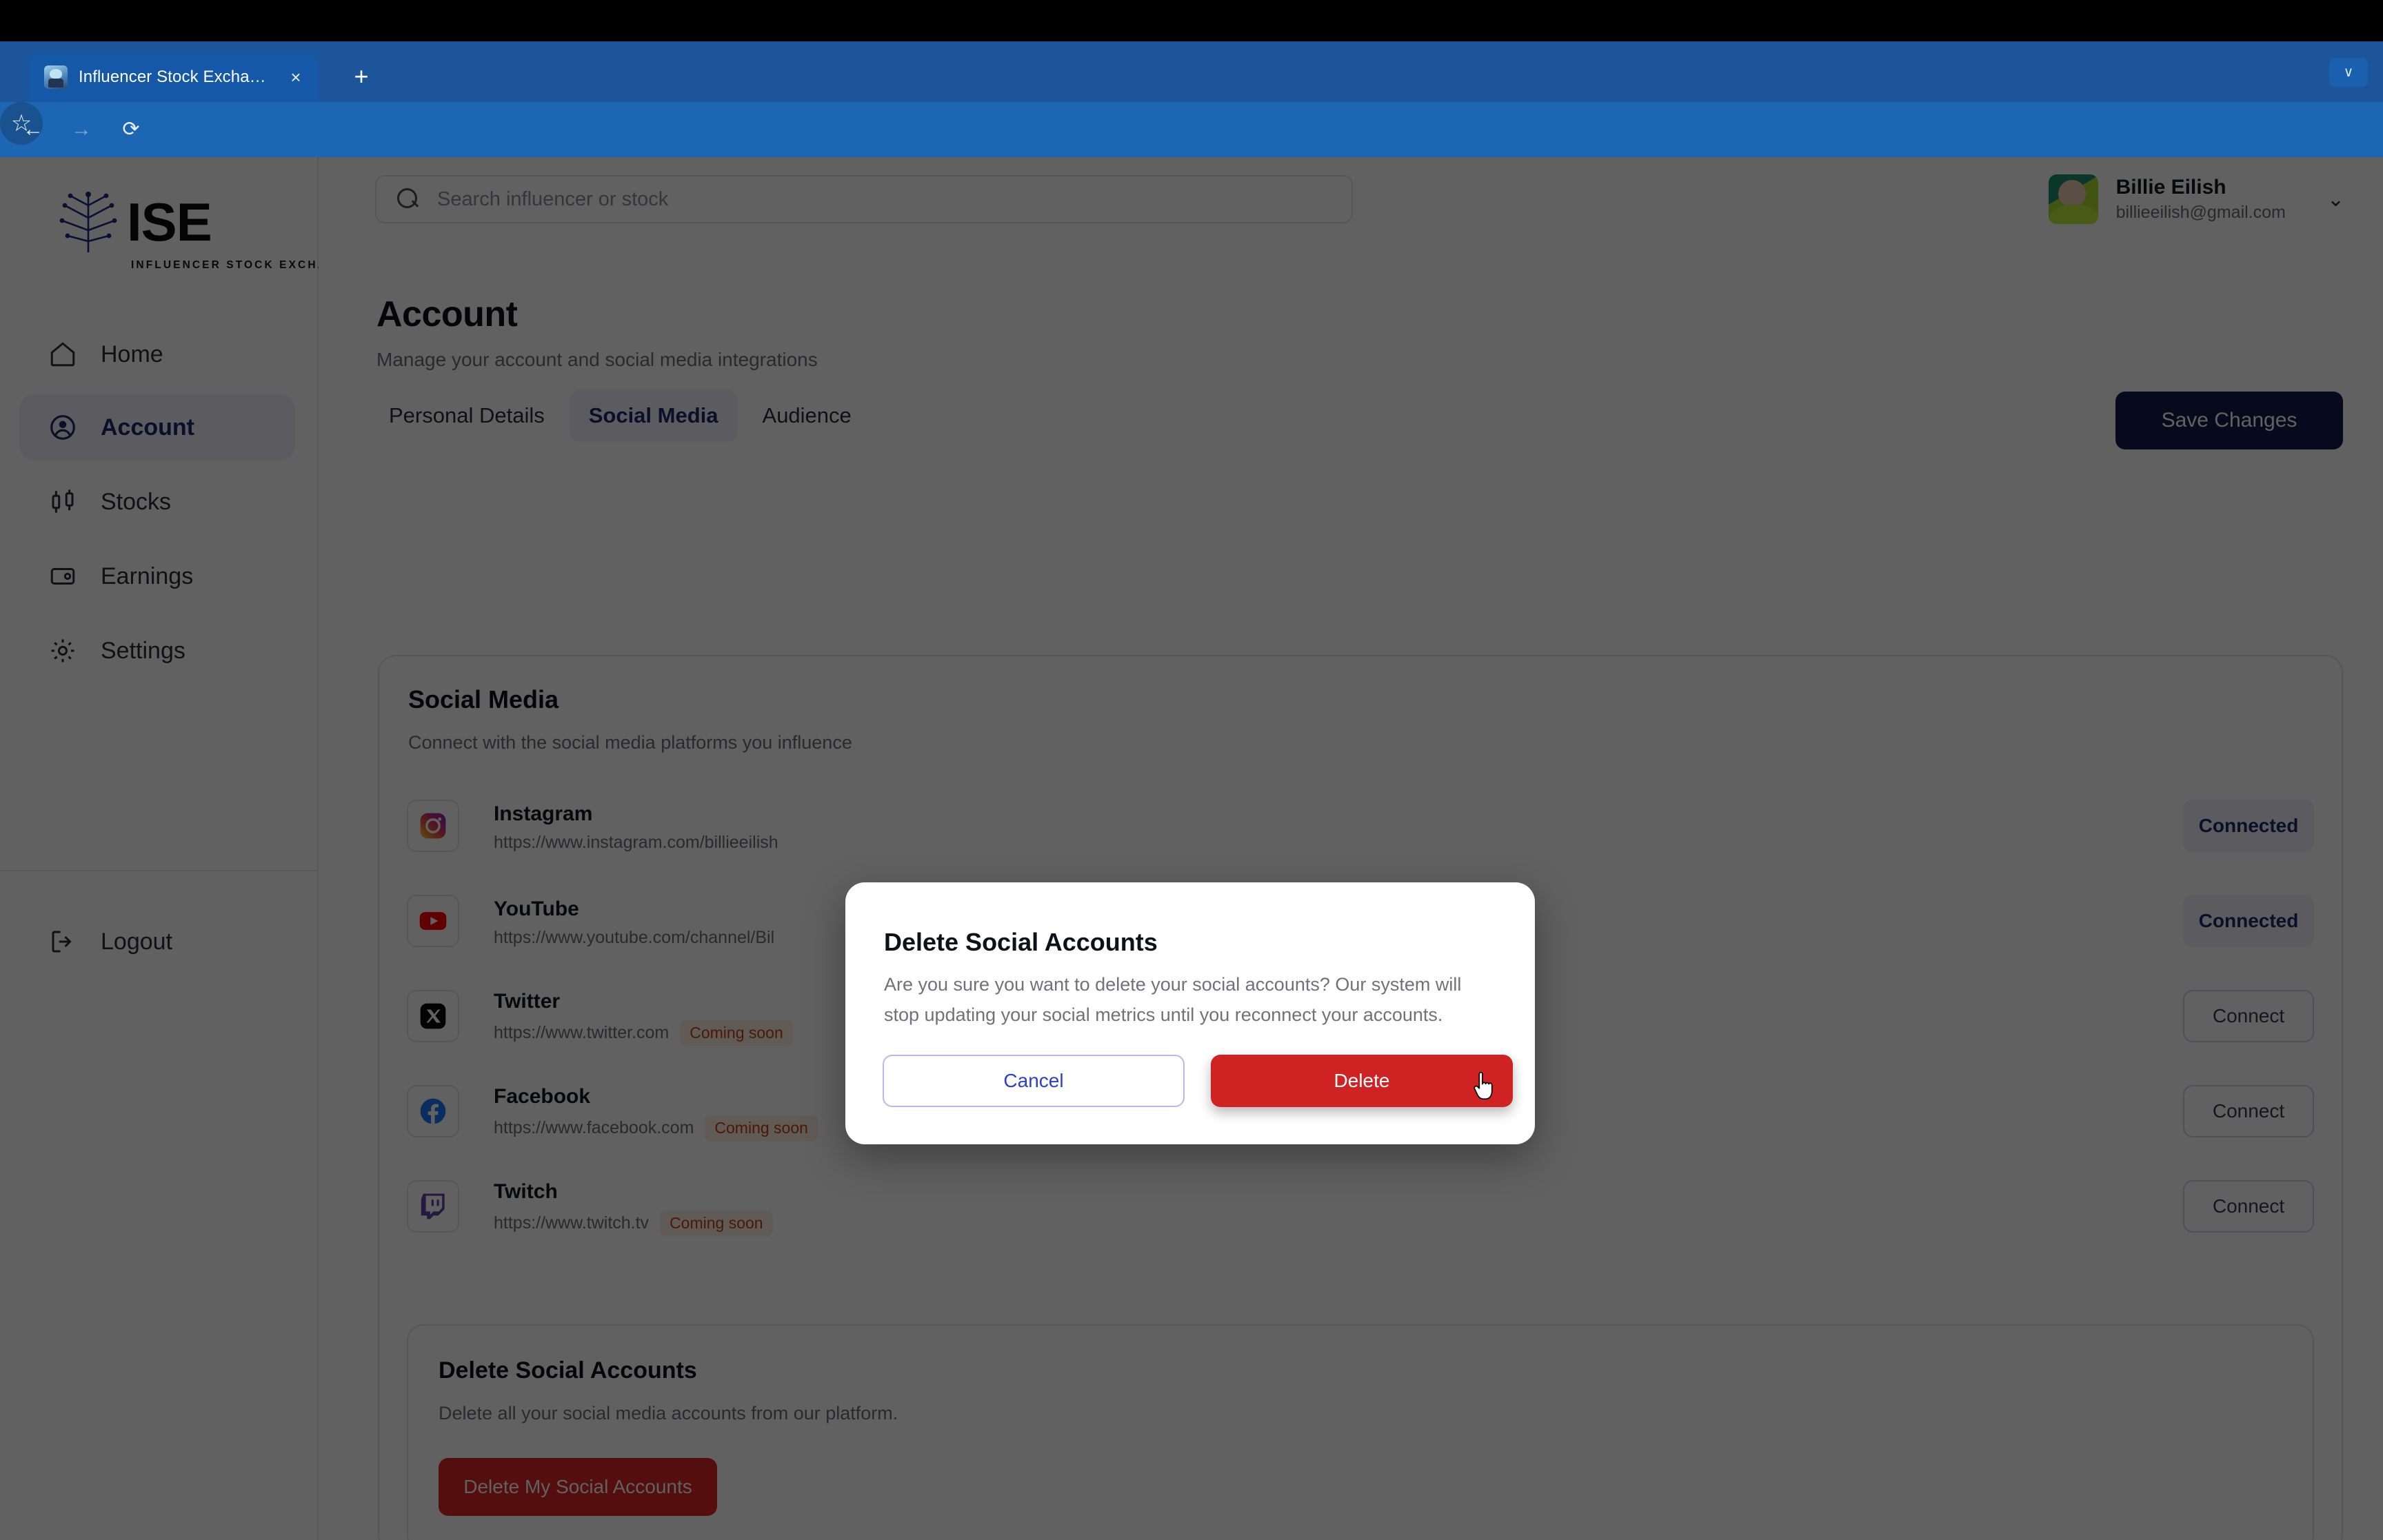 Image resolution: width=2383 pixels, height=1540 pixels. I want to click on title-bar, so click(1191, 21).